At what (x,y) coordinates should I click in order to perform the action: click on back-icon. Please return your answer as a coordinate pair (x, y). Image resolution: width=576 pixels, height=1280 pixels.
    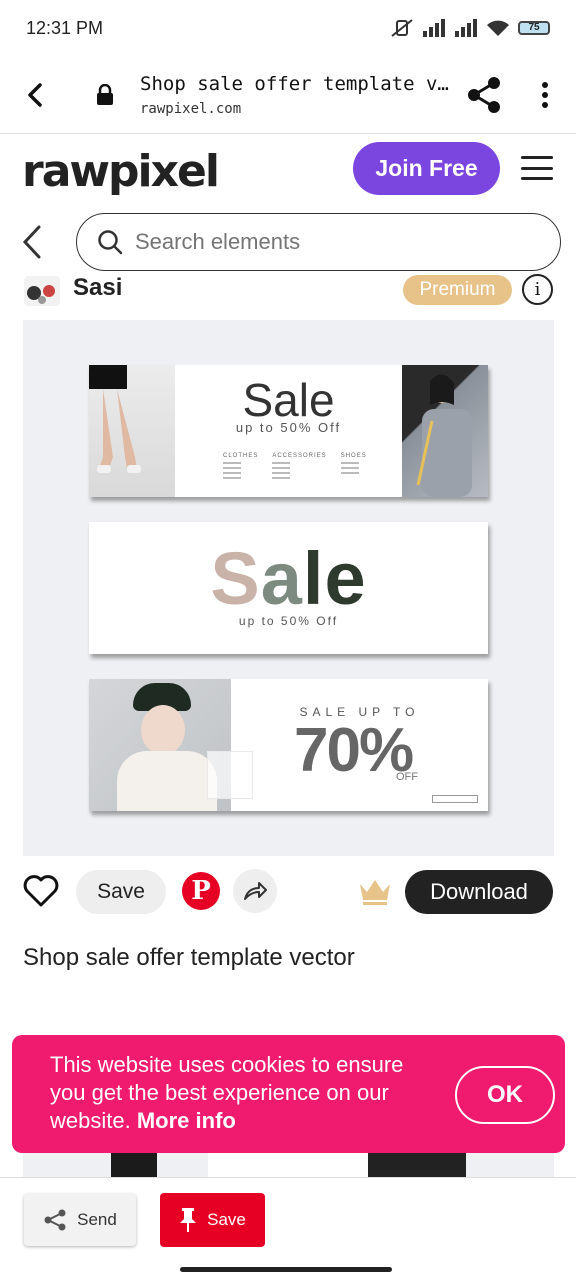
    Looking at the image, I should click on (32, 242).